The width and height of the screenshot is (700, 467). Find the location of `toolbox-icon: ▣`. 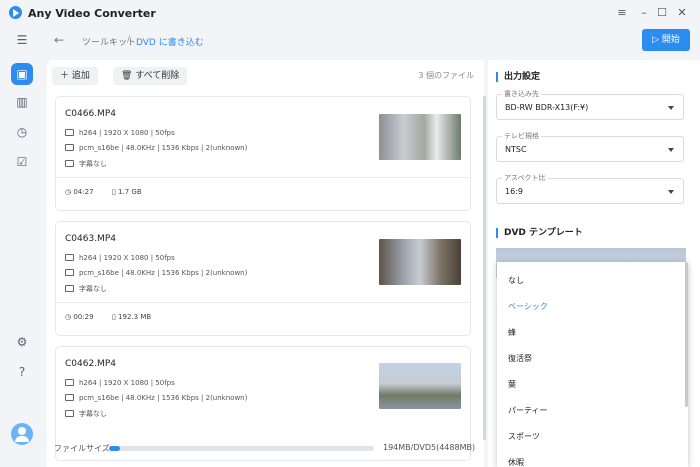

toolbox-icon: ▣ is located at coordinates (22, 74).